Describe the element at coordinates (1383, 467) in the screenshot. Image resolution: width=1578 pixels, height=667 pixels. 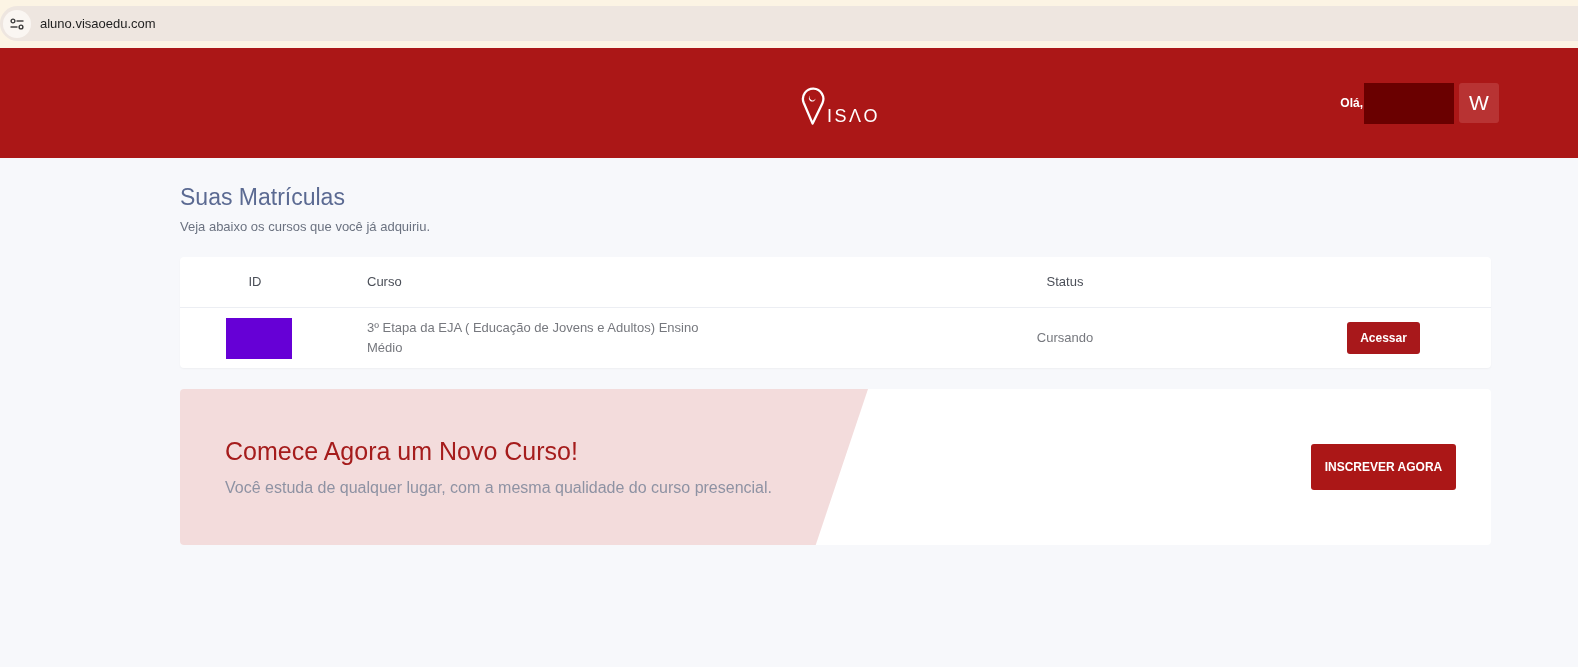
I see `enroll-button: INSCREVER AGORA` at that location.